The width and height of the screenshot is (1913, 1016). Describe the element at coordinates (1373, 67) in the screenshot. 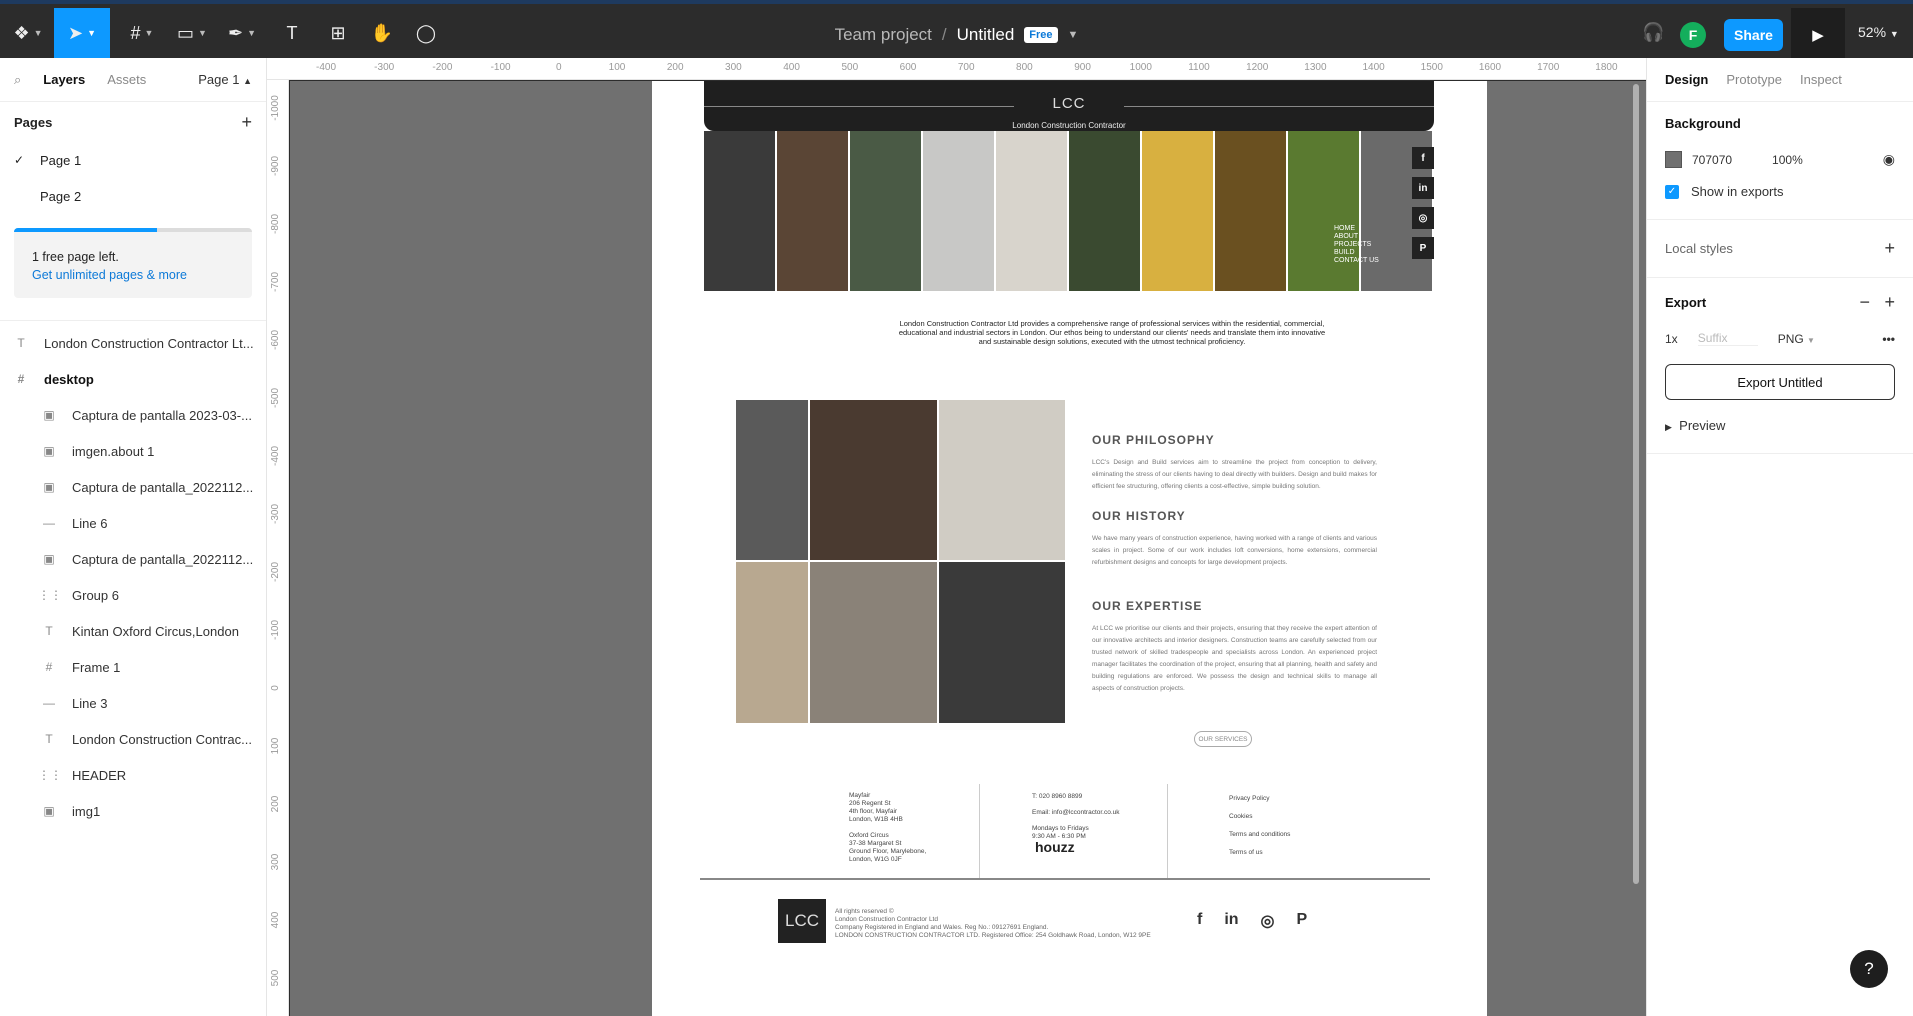

I see `ruler-tick: 1400` at that location.